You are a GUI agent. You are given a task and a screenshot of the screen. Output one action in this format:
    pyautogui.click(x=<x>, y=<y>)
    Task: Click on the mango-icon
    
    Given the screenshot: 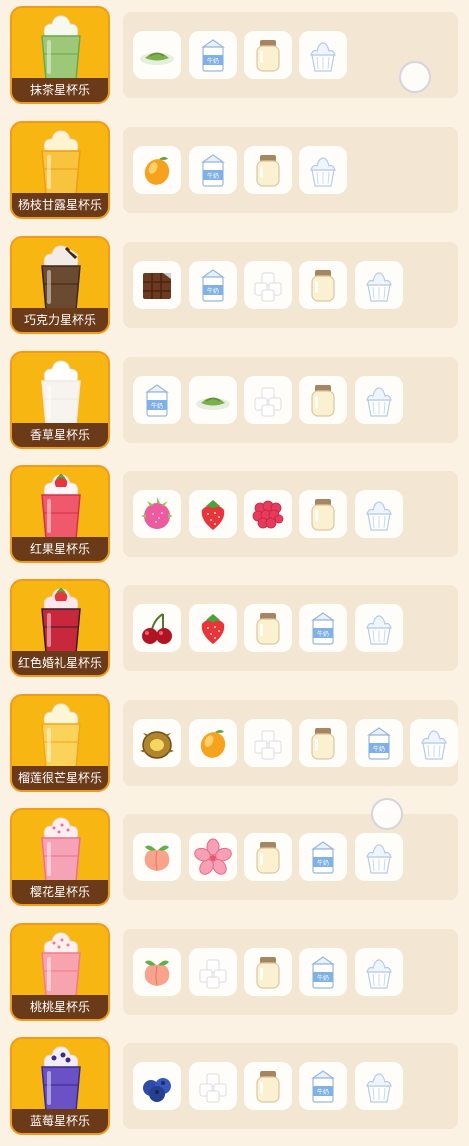 What is the action you would take?
    pyautogui.click(x=213, y=744)
    